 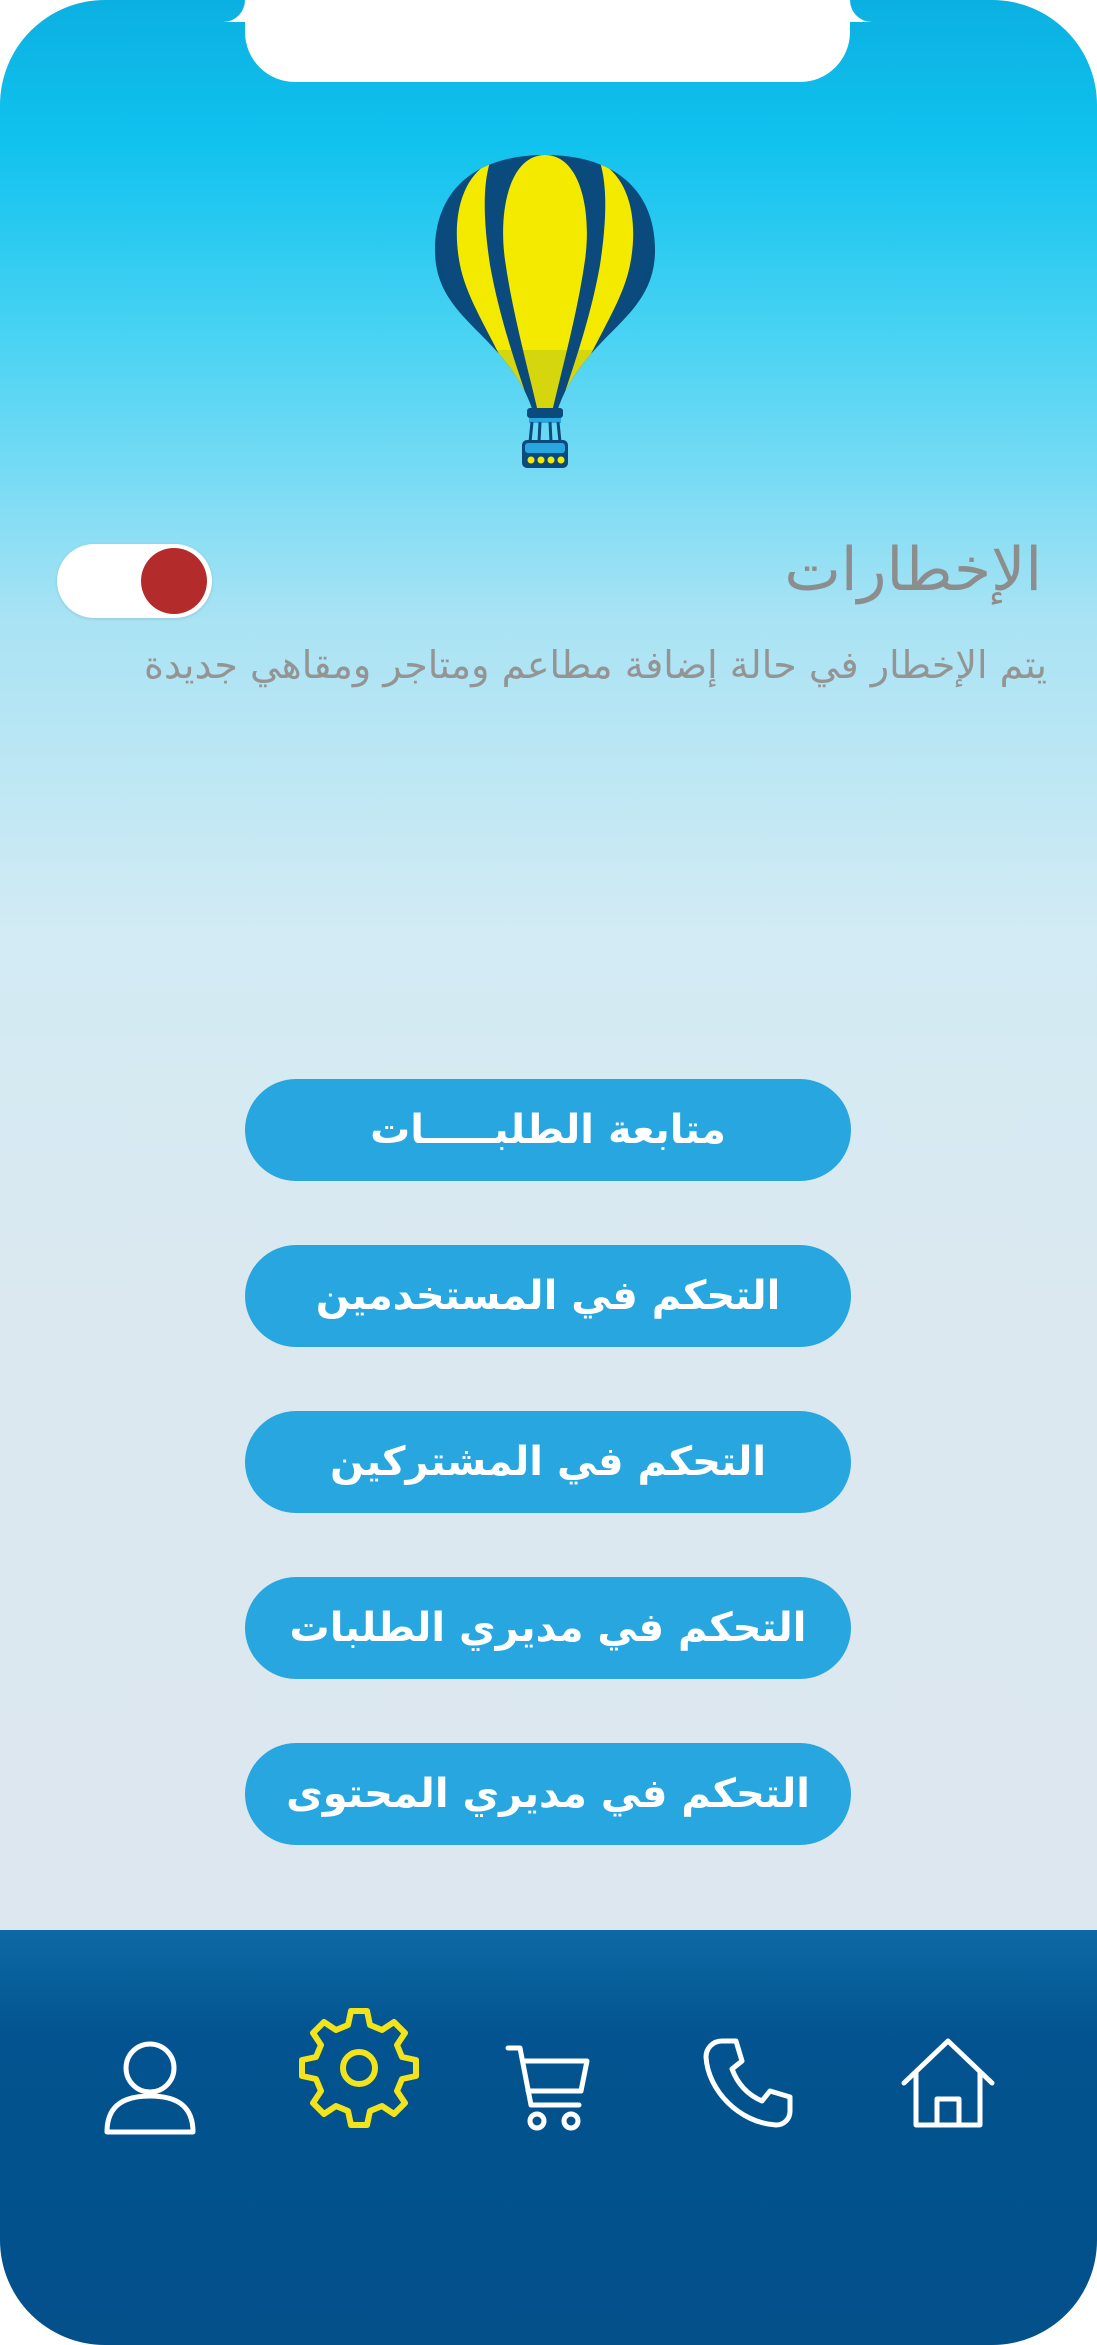 I want to click on manage-users-button: التحكم في المستخدمين, so click(x=548, y=1296).